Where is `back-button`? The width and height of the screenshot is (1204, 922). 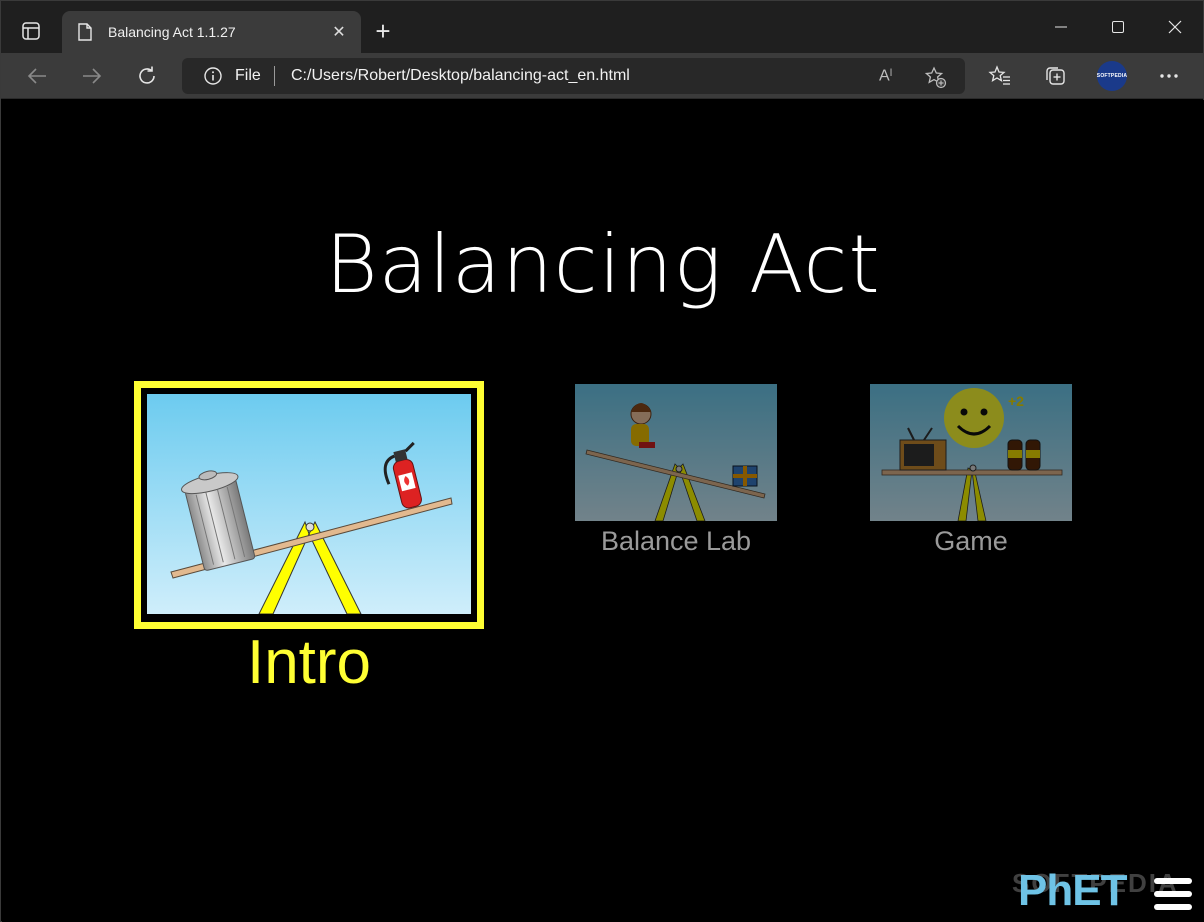
back-button is located at coordinates (37, 76).